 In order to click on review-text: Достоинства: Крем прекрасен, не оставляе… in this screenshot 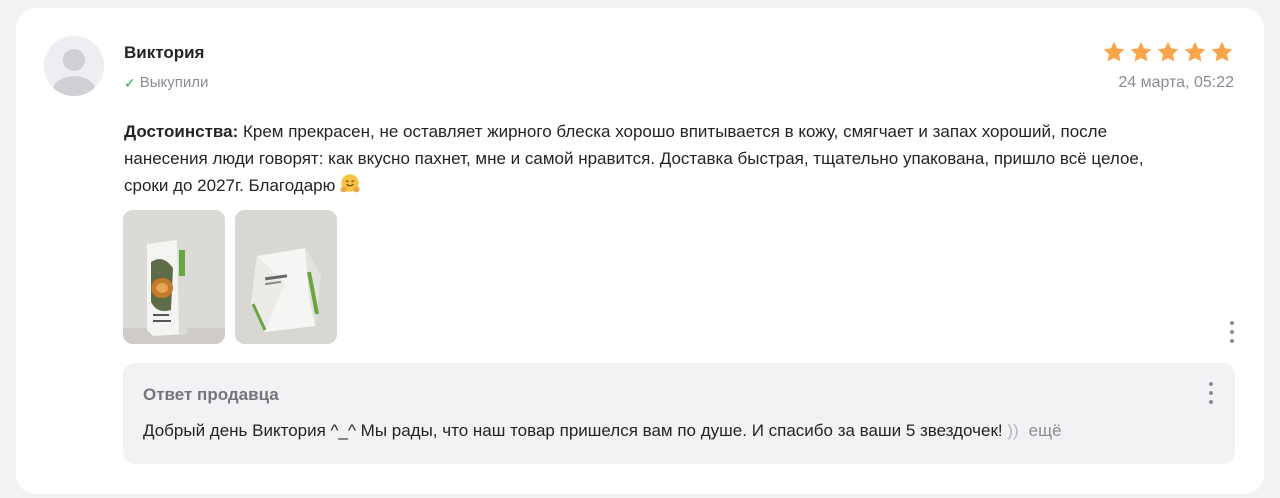, I will do `click(649, 158)`.